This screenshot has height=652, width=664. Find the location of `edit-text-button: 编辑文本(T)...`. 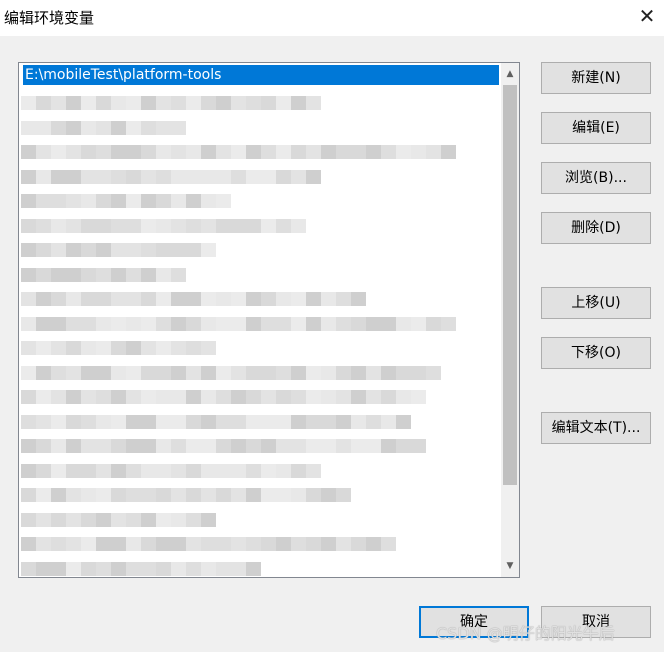

edit-text-button: 编辑文本(T)... is located at coordinates (596, 428).